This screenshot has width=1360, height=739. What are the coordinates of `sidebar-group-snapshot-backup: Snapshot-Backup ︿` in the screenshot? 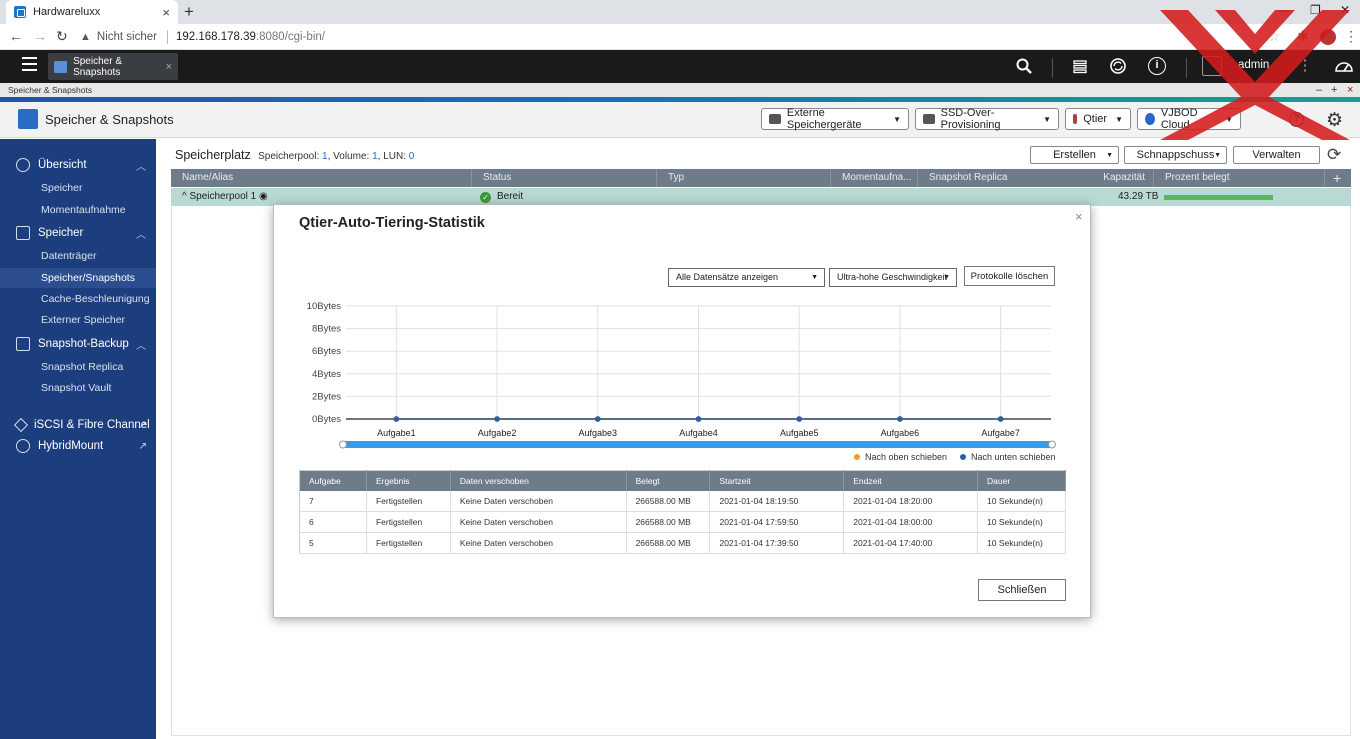 It's located at (78, 344).